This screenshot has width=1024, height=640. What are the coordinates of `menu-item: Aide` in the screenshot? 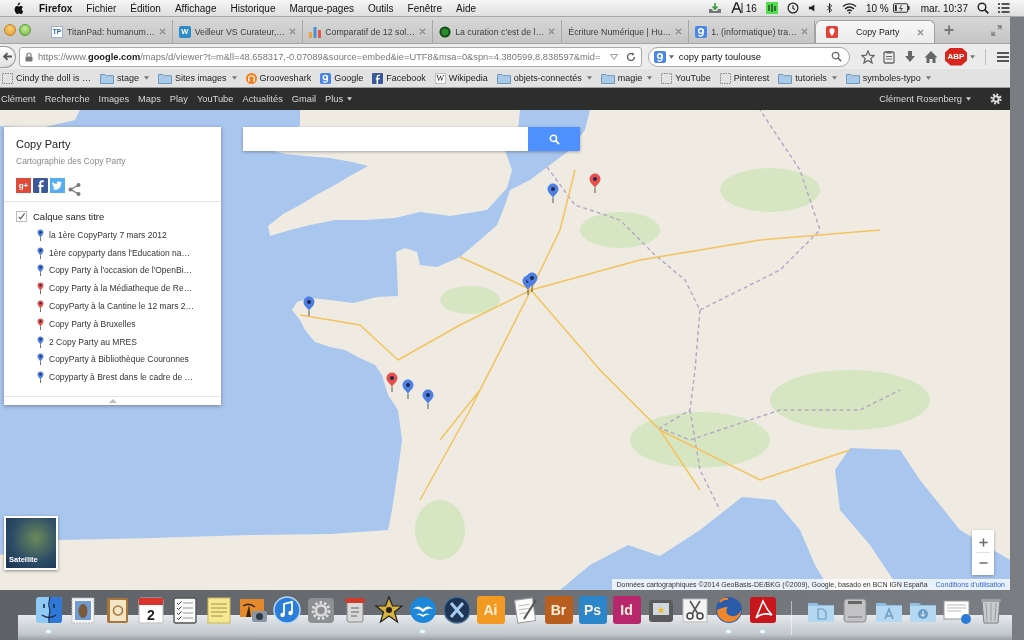 It's located at (466, 8).